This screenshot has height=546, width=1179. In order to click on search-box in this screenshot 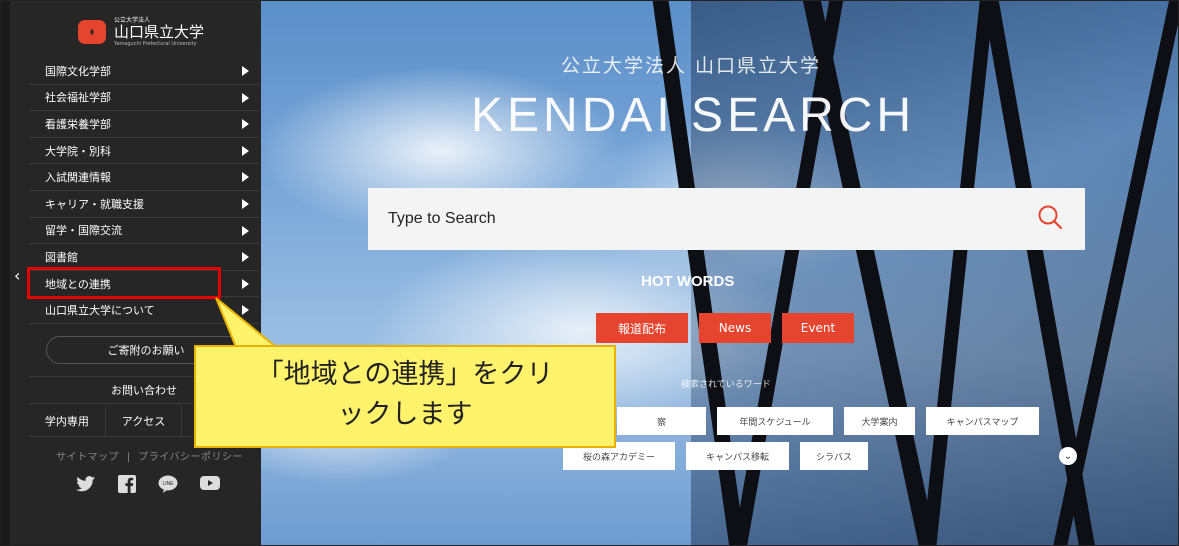, I will do `click(726, 219)`.